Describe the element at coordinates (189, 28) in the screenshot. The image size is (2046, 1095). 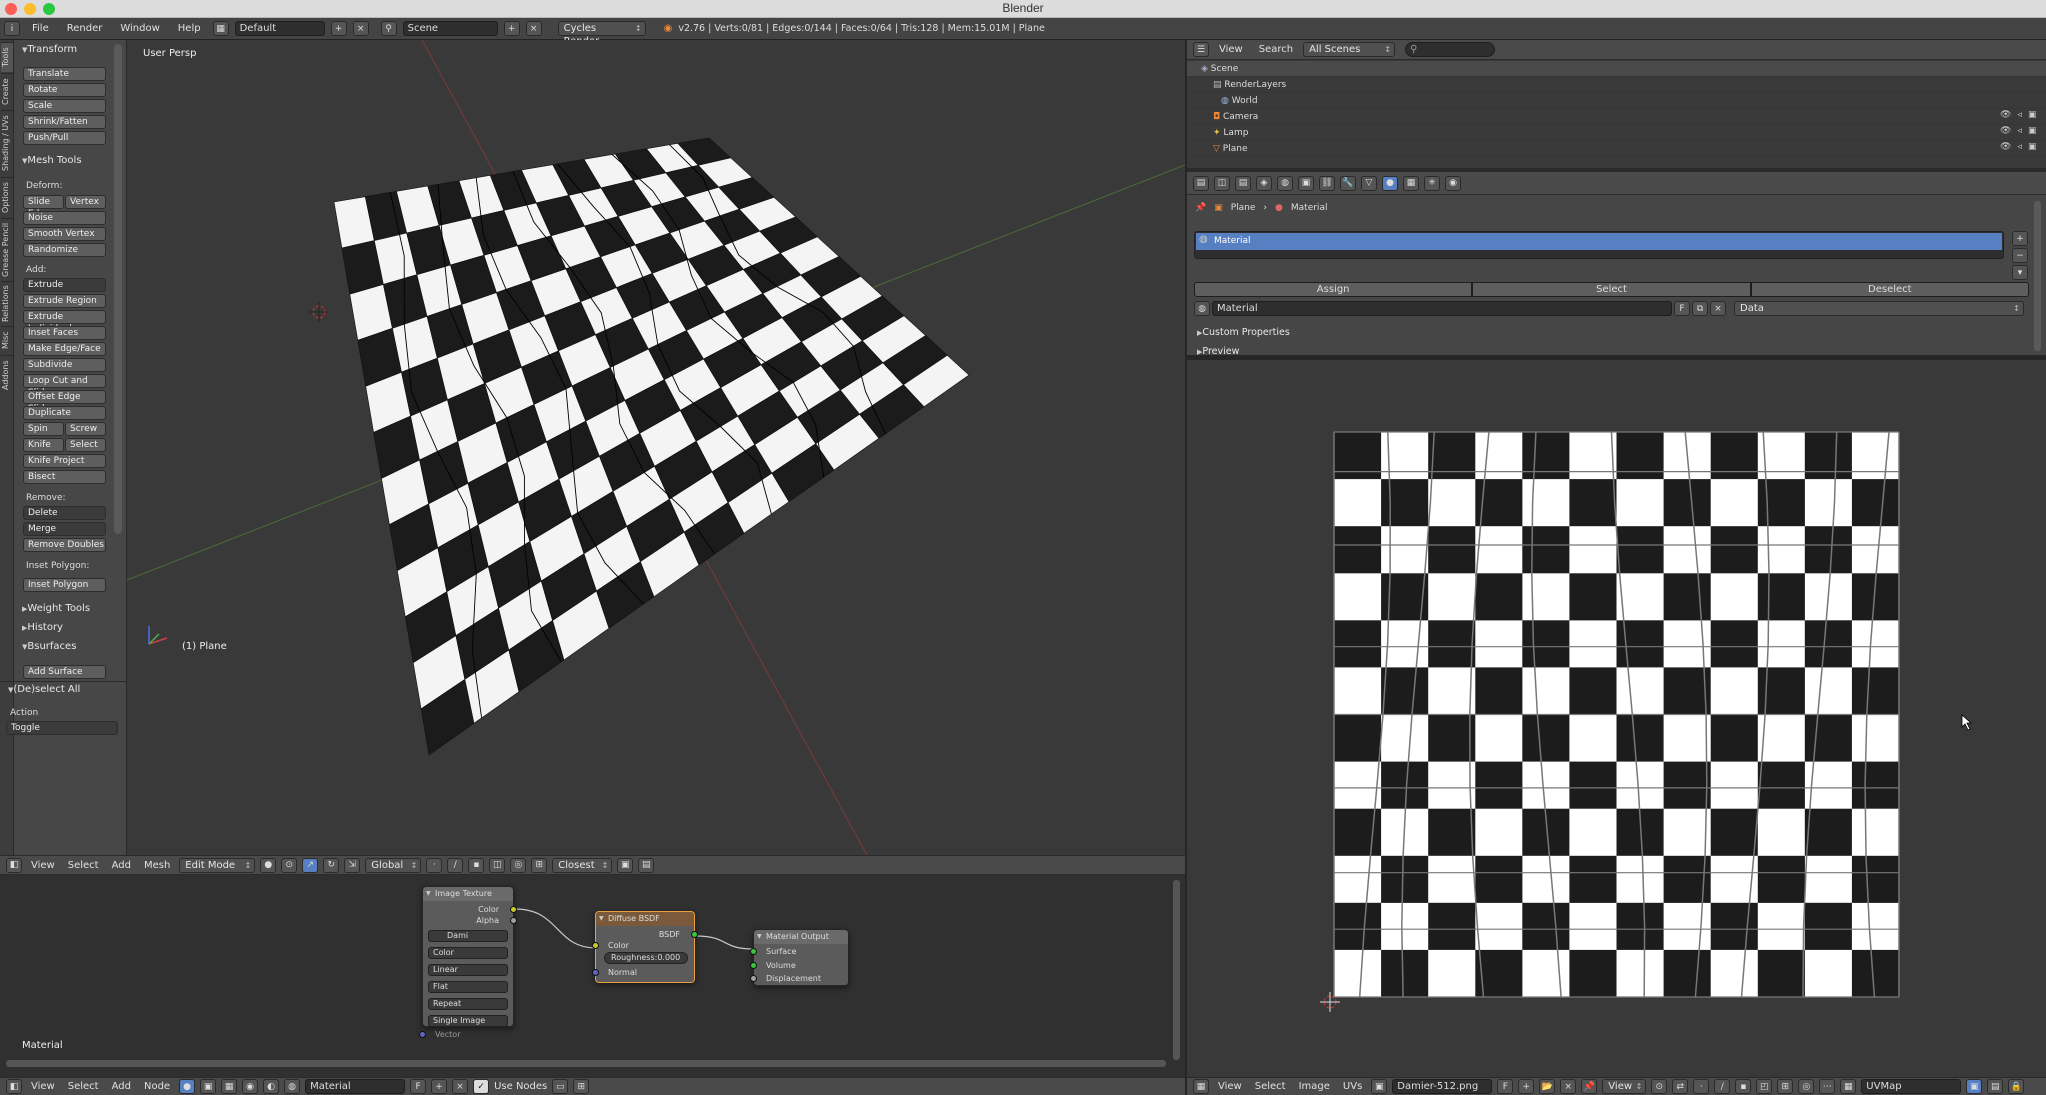
I see `menu-help: Help` at that location.